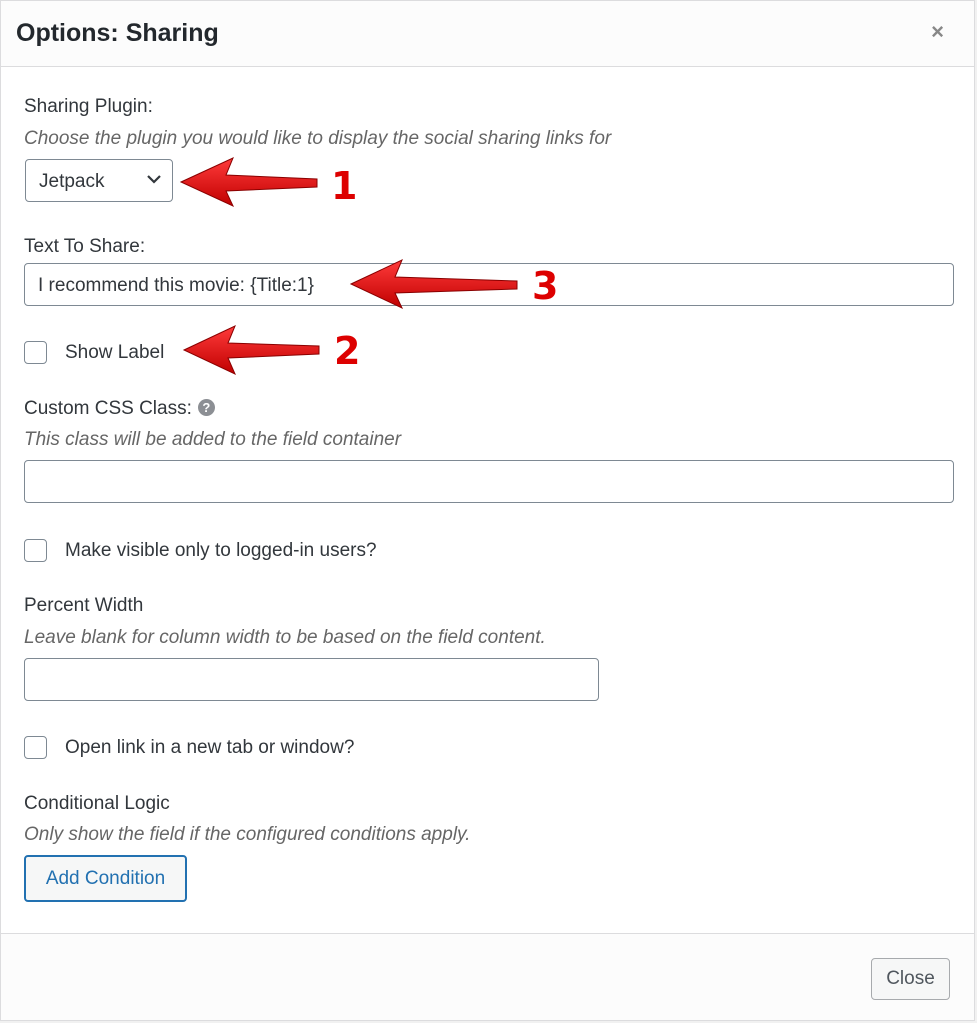 This screenshot has width=977, height=1023. I want to click on annotation-number: 1, so click(344, 186).